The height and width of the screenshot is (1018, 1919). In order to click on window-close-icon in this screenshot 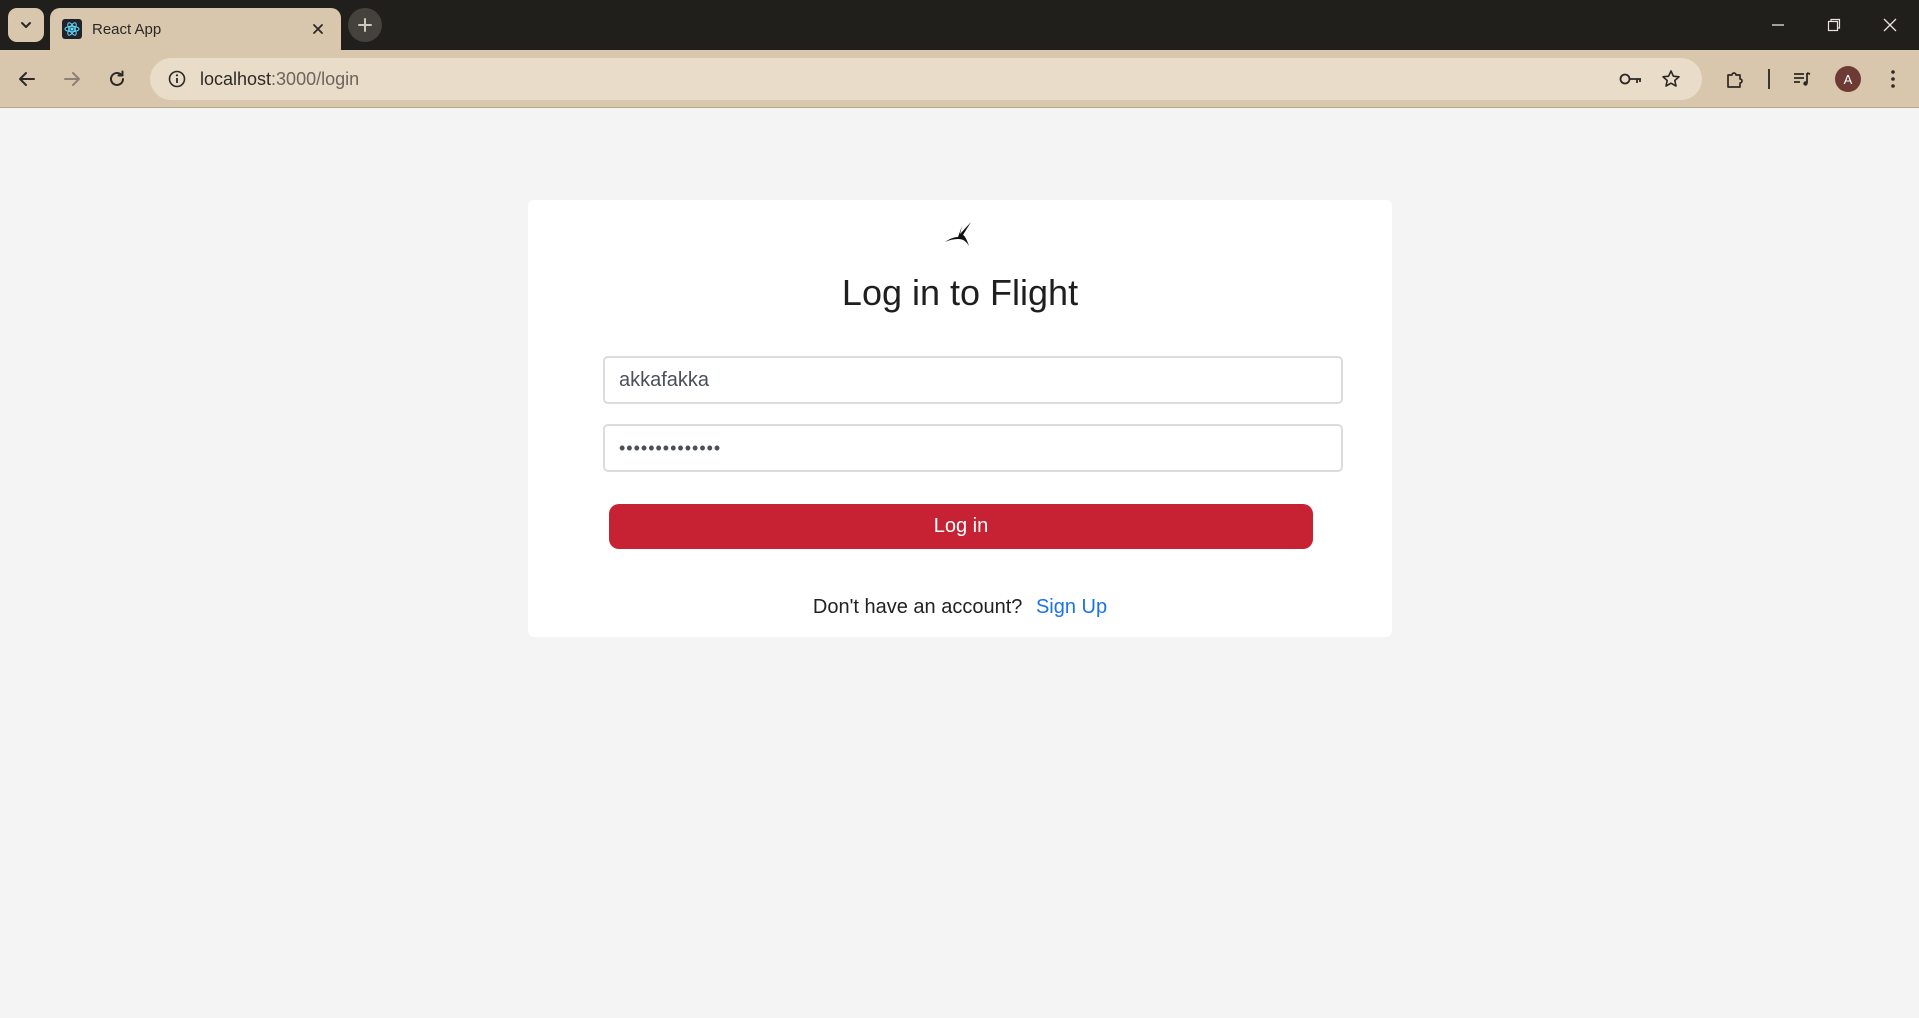, I will do `click(1890, 25)`.